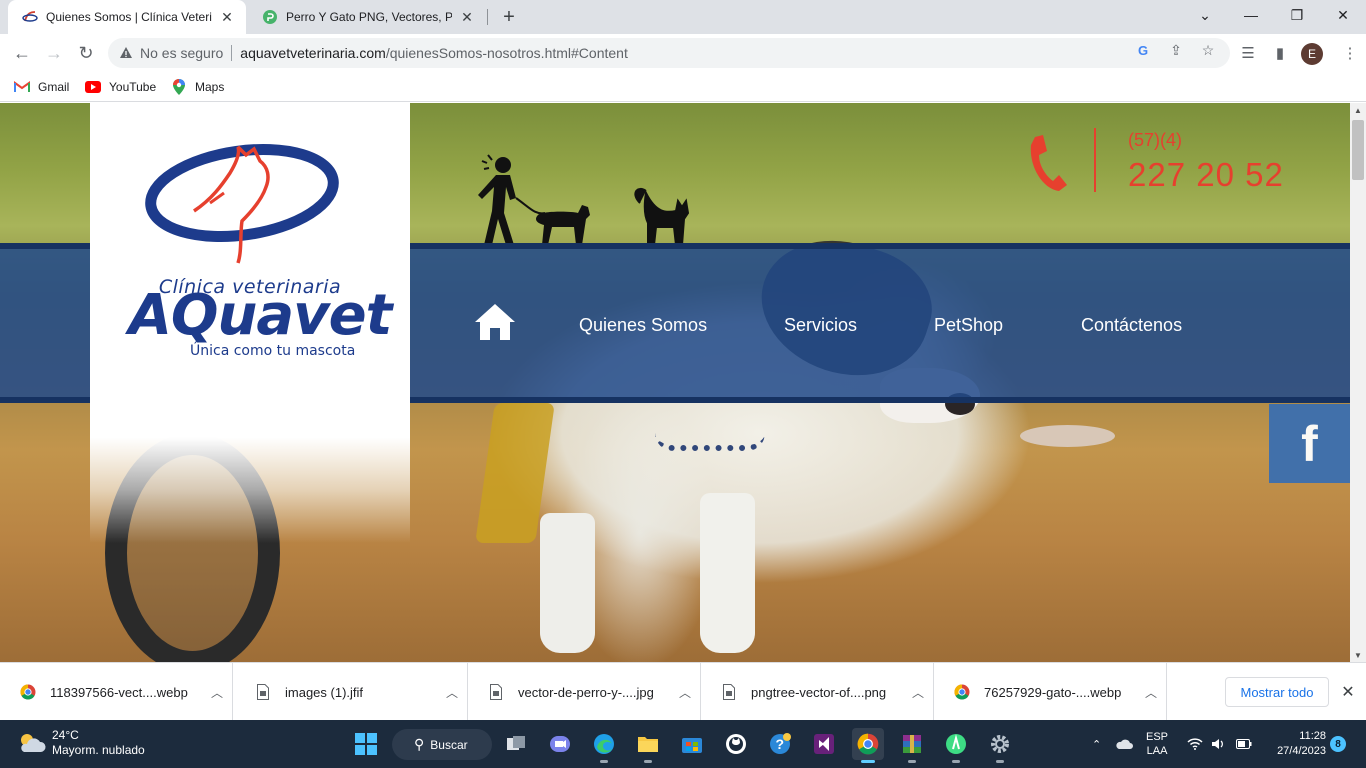  Describe the element at coordinates (1195, 744) in the screenshot. I see `wifi-icon` at that location.